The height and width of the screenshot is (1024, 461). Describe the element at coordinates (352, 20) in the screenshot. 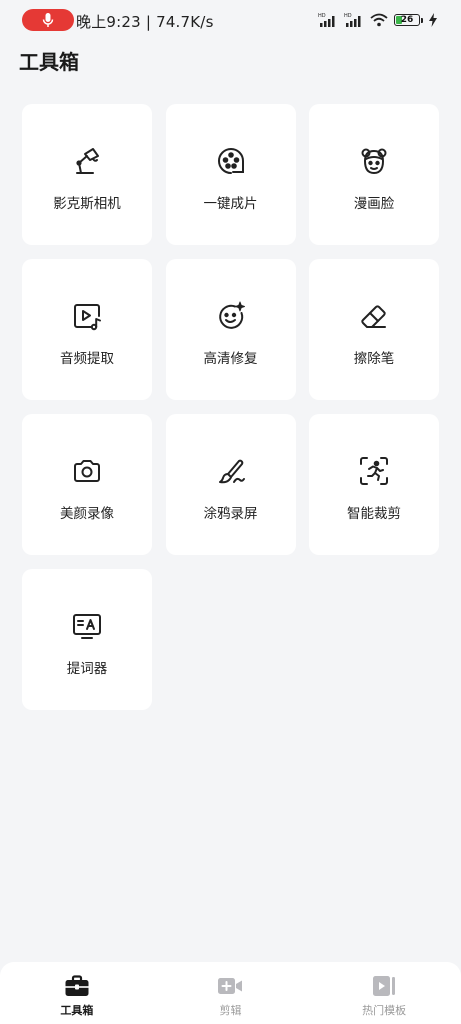

I see `cell-signal-icon-2: HD` at that location.